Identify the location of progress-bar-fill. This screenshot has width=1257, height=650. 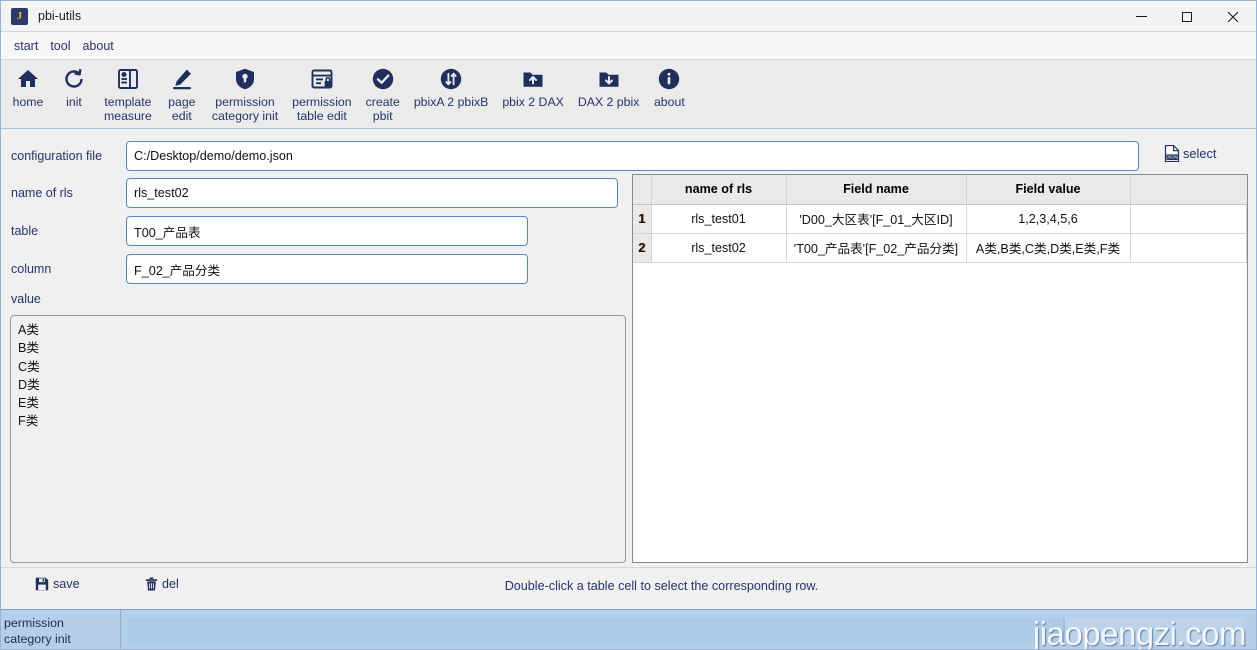
(597, 630).